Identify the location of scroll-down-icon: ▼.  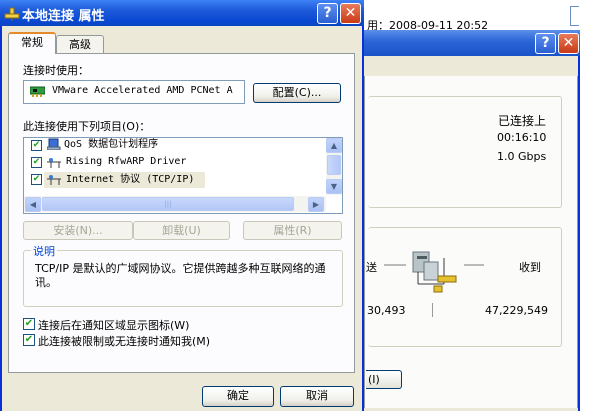
(334, 186).